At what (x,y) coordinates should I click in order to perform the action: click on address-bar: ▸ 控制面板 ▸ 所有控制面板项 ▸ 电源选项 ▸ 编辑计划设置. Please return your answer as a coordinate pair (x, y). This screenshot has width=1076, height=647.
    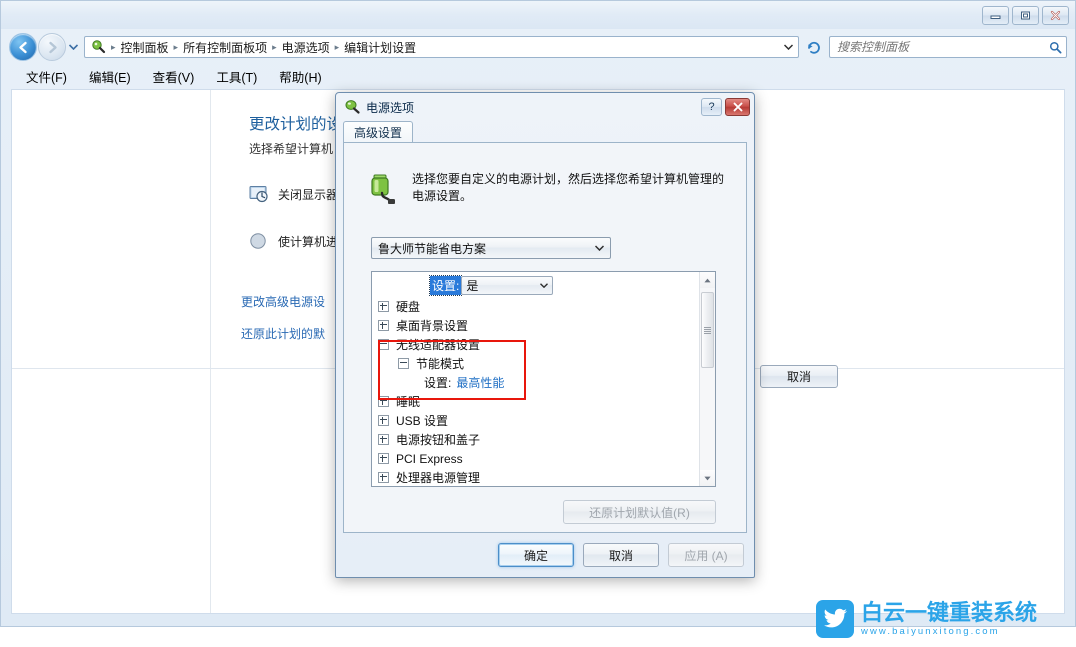
    Looking at the image, I should click on (441, 47).